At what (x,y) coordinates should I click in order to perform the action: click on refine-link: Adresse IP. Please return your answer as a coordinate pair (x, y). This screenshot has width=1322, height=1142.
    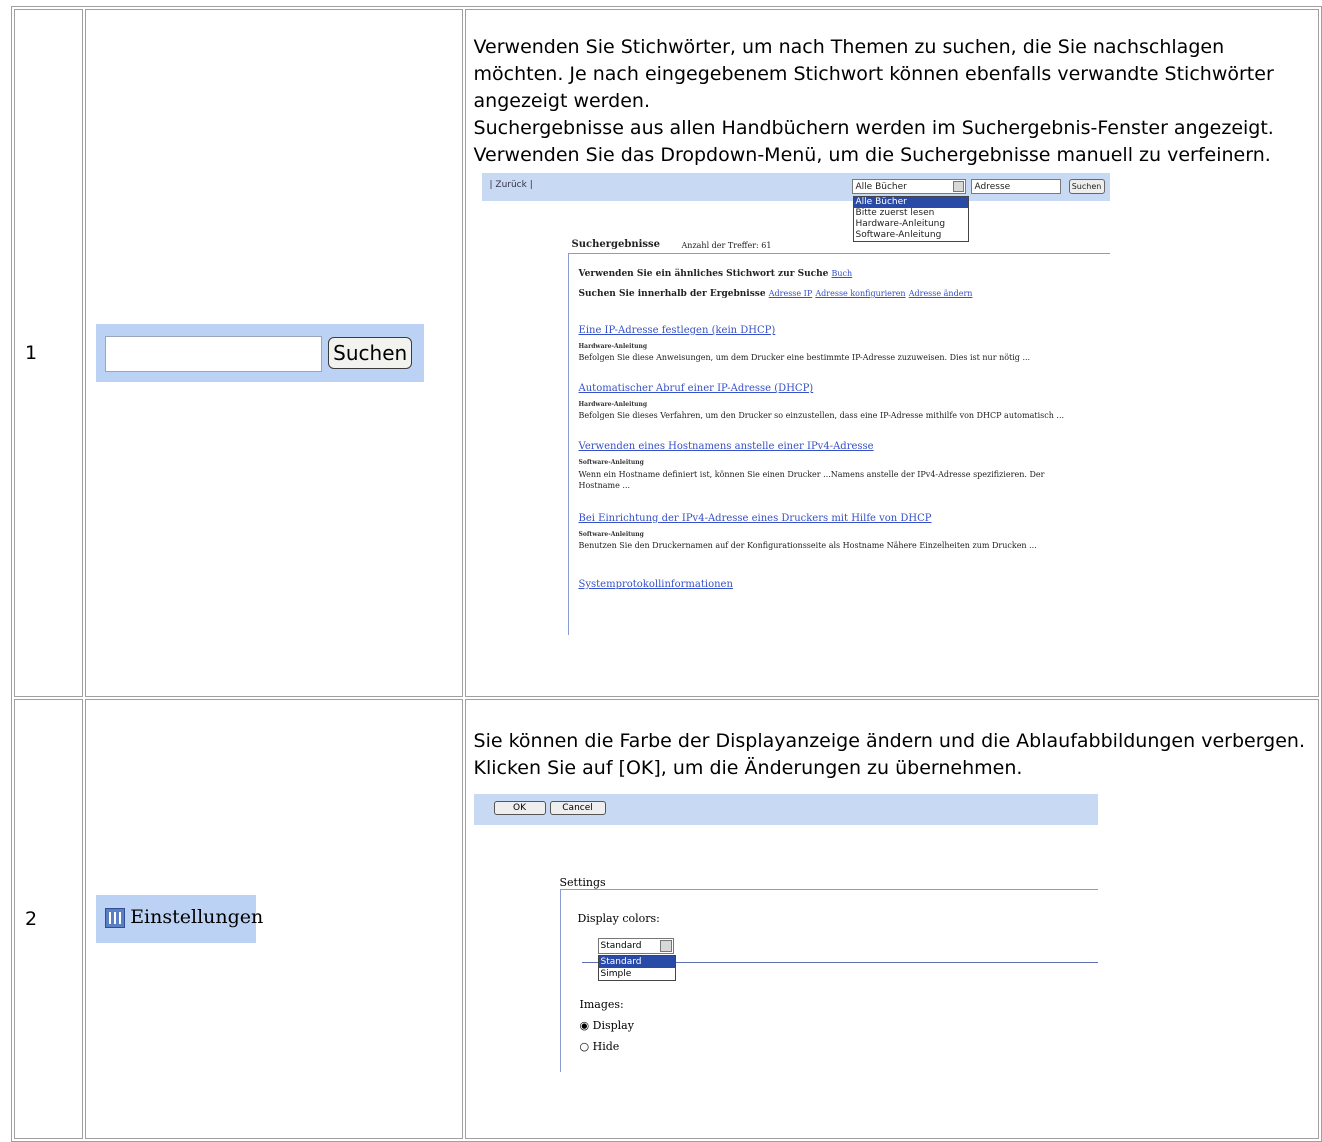
    Looking at the image, I should click on (790, 293).